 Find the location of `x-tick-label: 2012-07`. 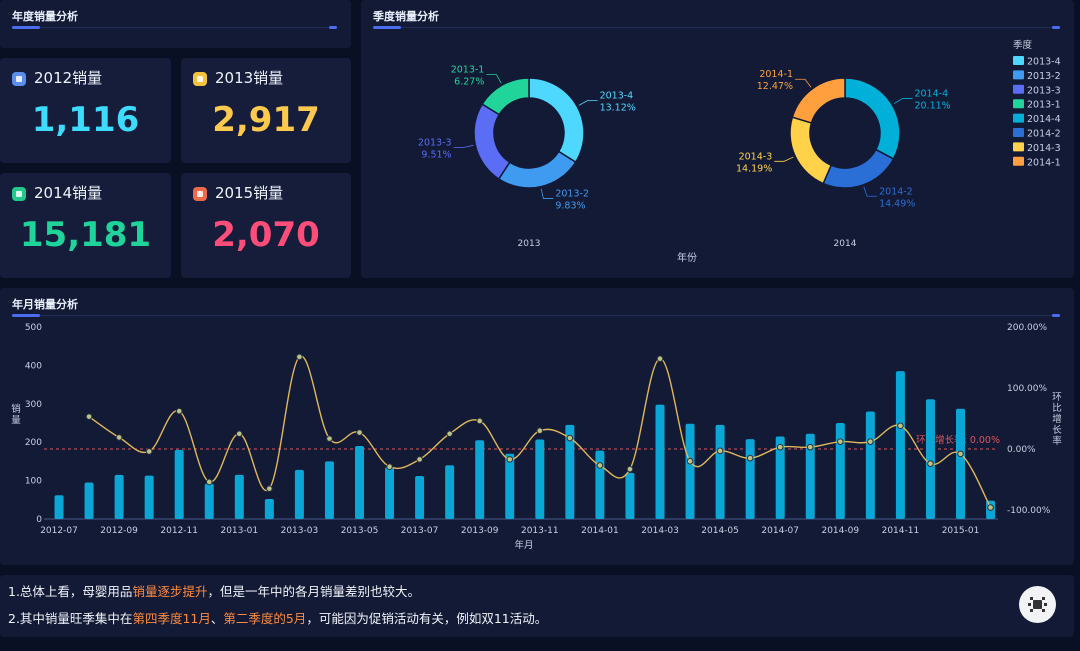

x-tick-label: 2012-07 is located at coordinates (59, 531).